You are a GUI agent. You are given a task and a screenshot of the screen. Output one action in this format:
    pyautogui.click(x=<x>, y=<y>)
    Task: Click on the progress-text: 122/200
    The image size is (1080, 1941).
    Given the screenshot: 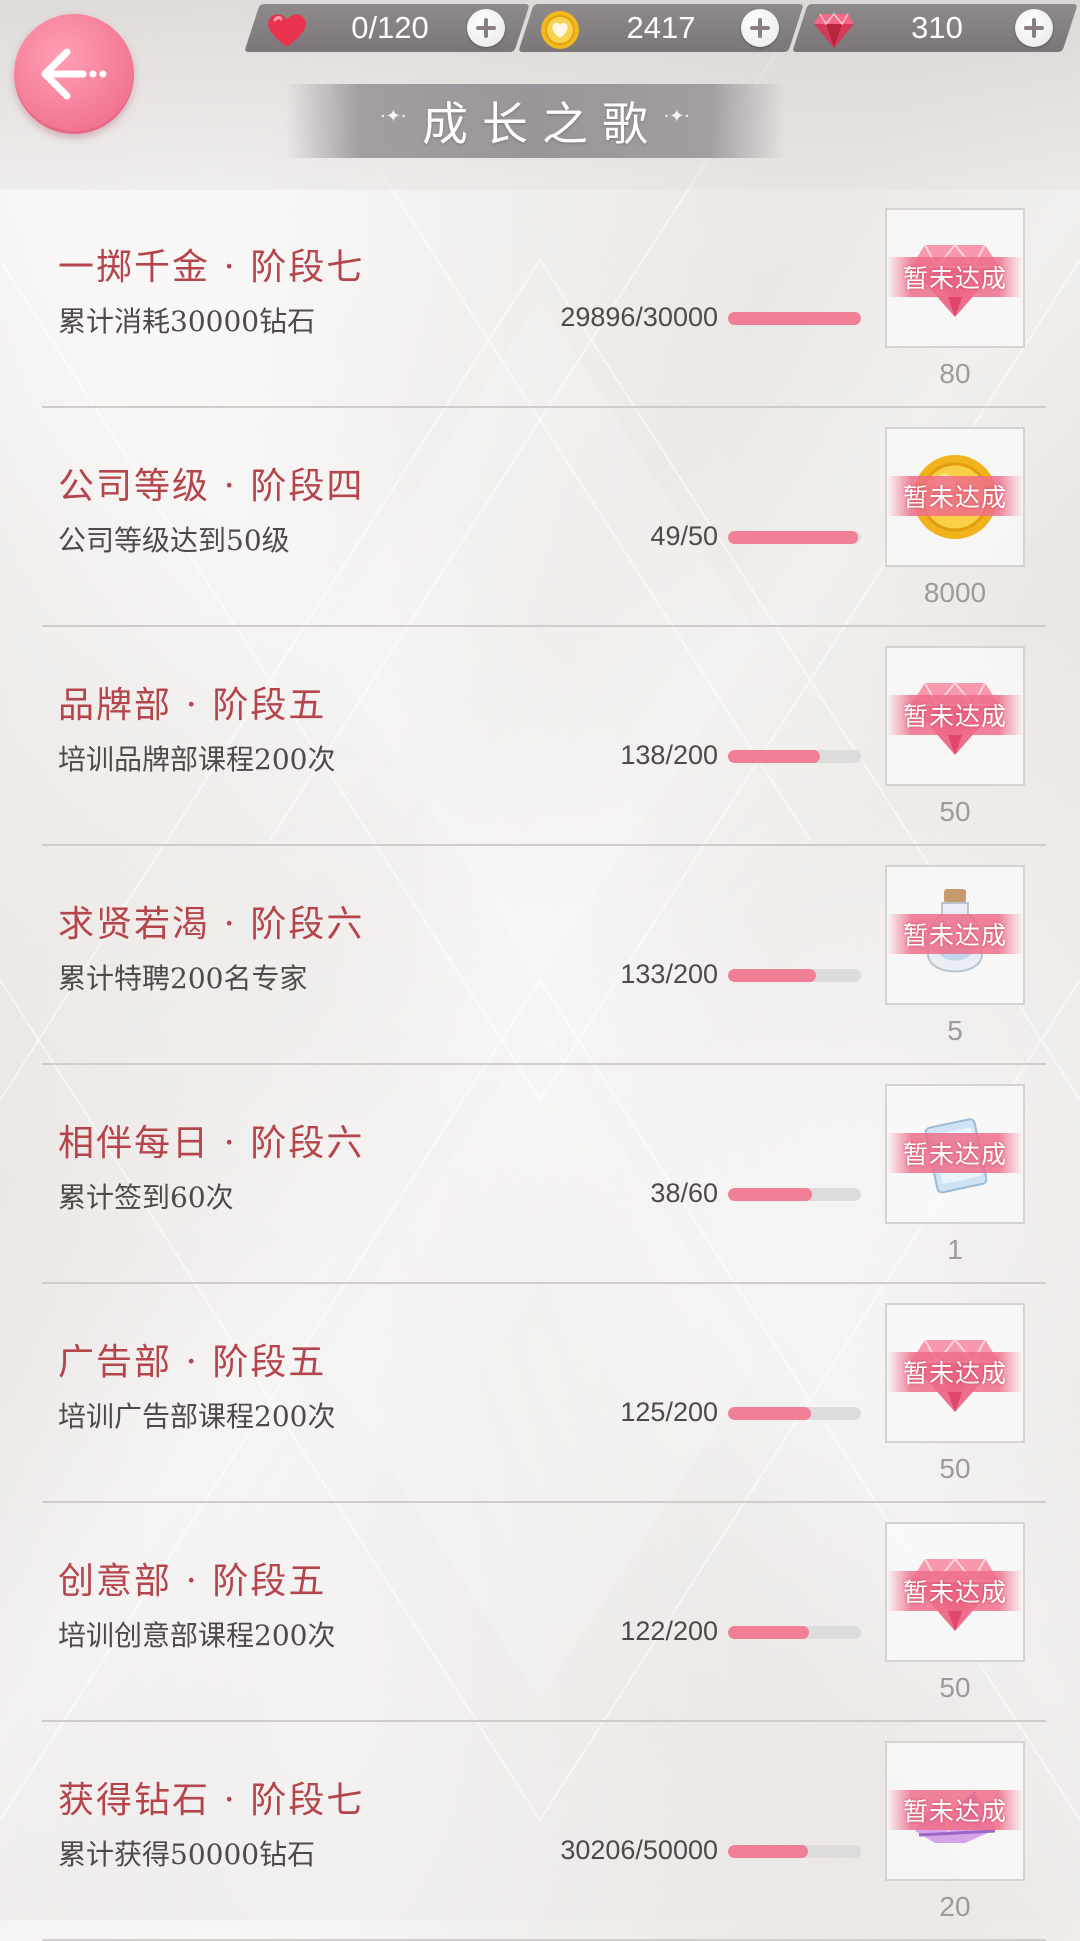 What is the action you would take?
    pyautogui.click(x=669, y=1631)
    